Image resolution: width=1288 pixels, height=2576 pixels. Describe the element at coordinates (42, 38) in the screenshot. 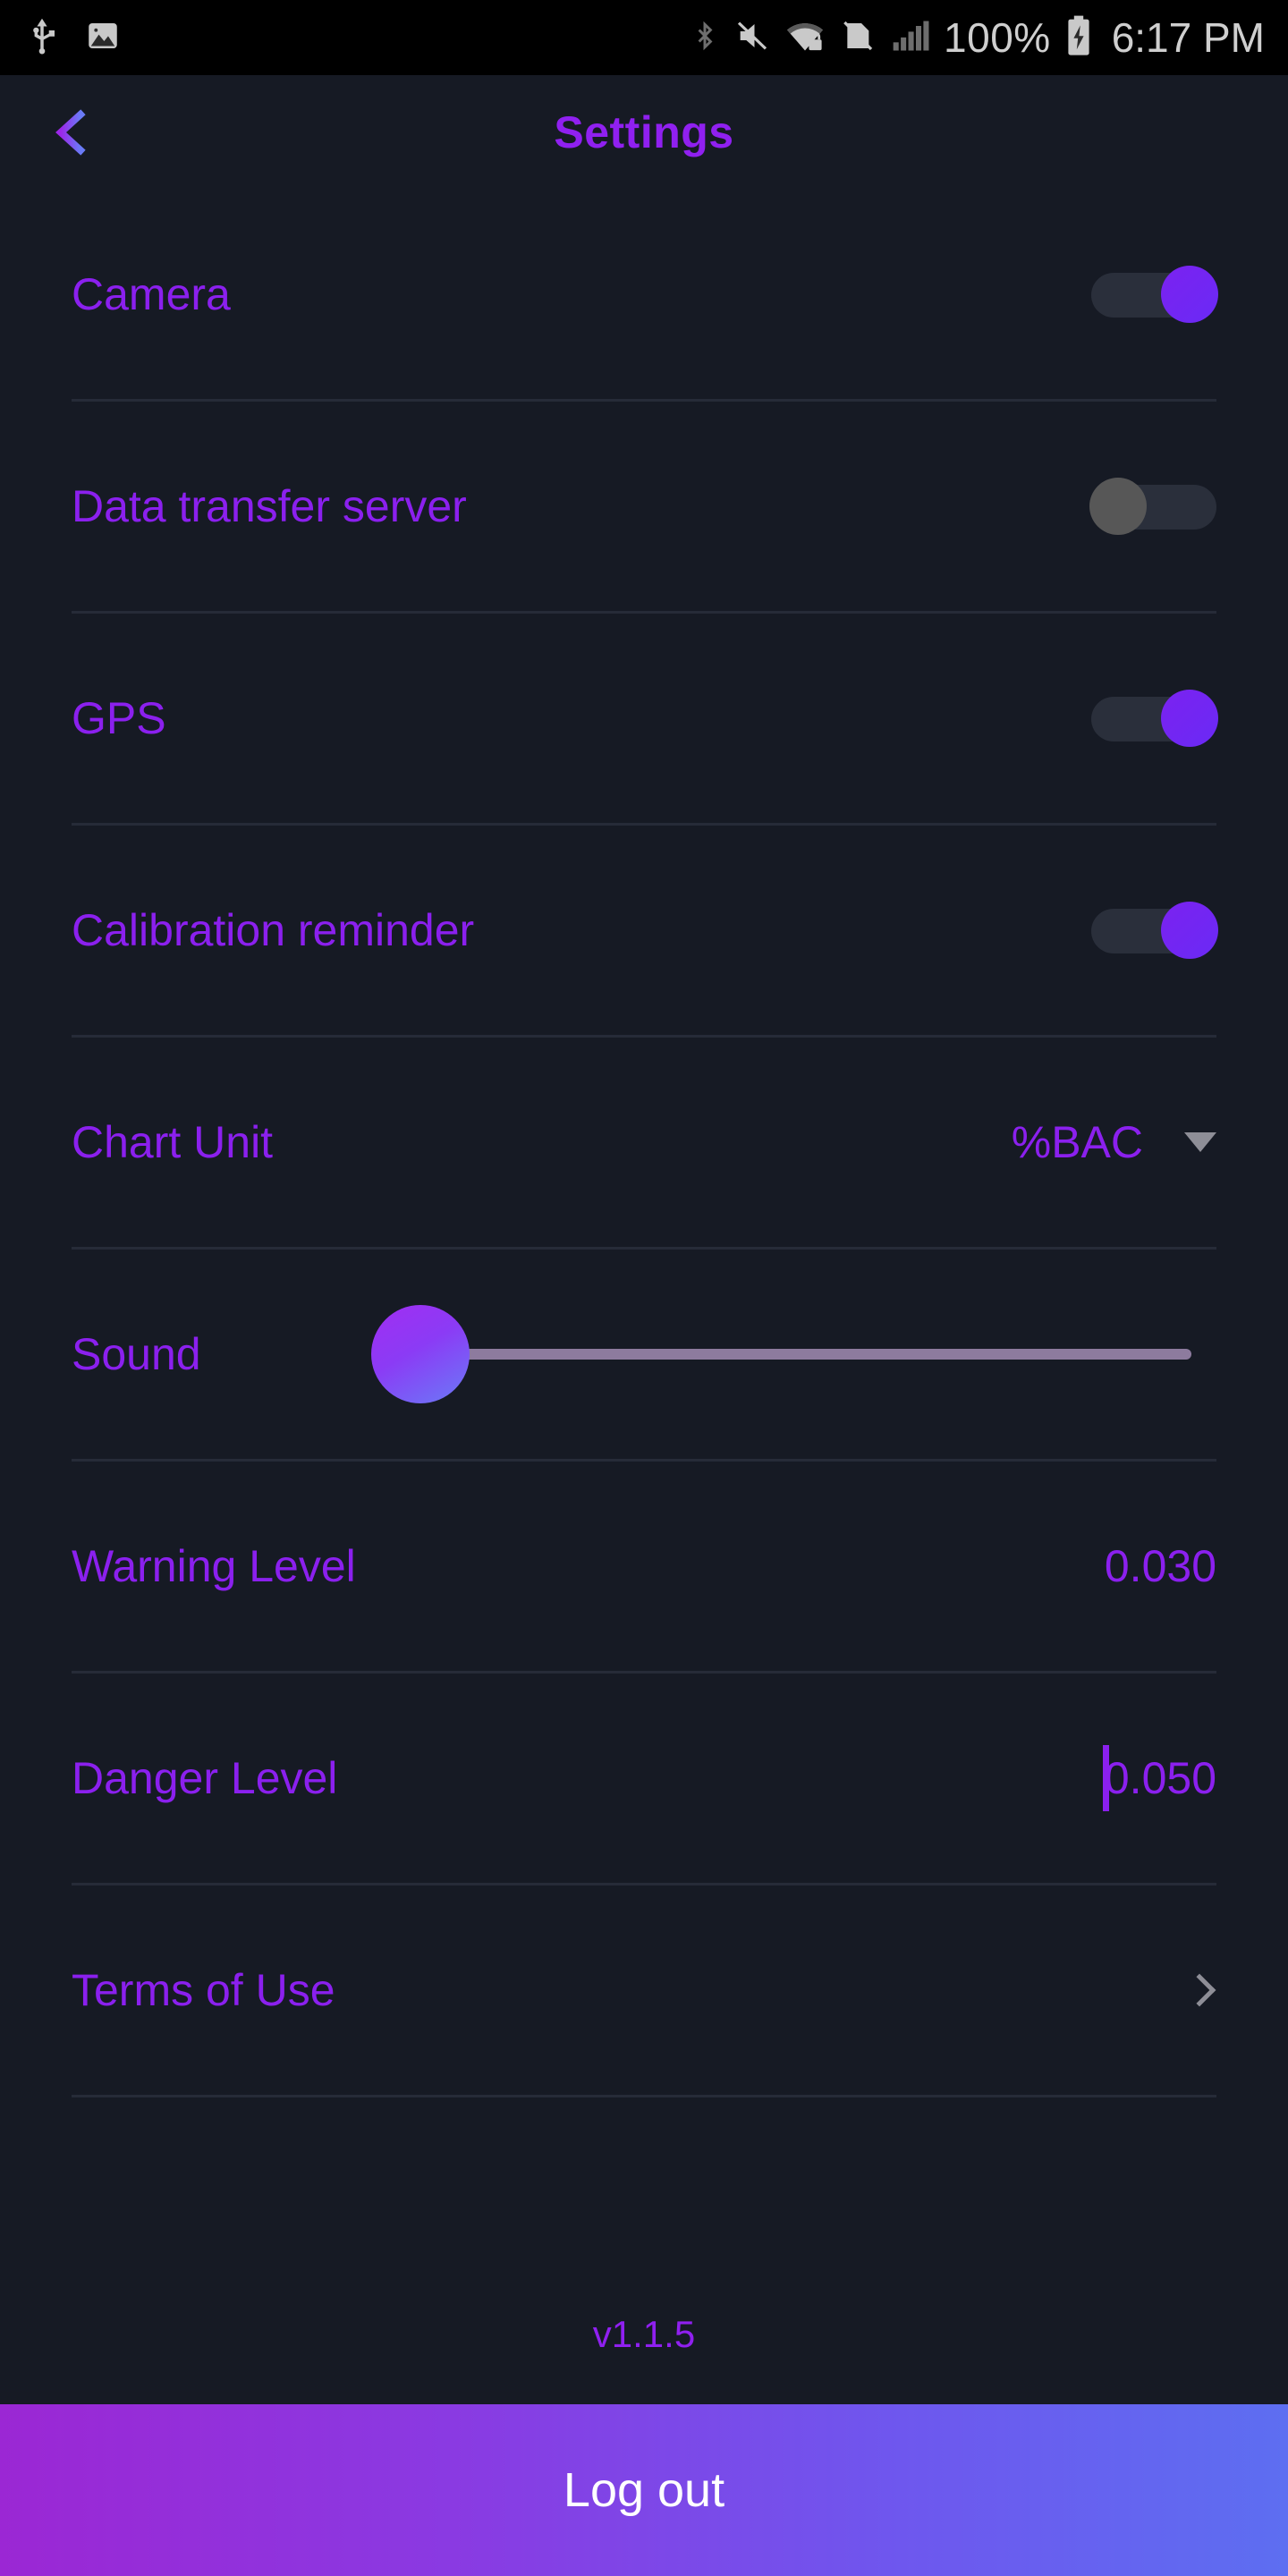

I see `usb-icon` at that location.